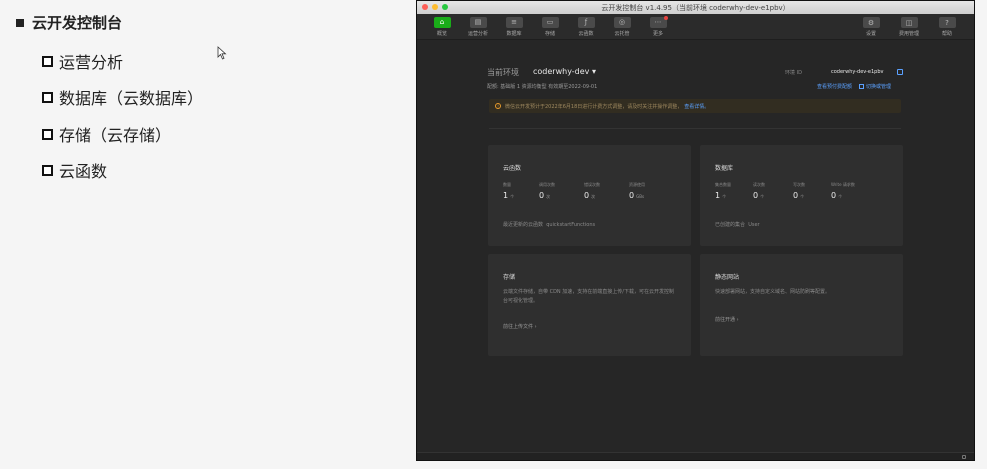 The width and height of the screenshot is (987, 469). What do you see at coordinates (908, 34) in the screenshot?
I see `tab-label: 费用管理` at bounding box center [908, 34].